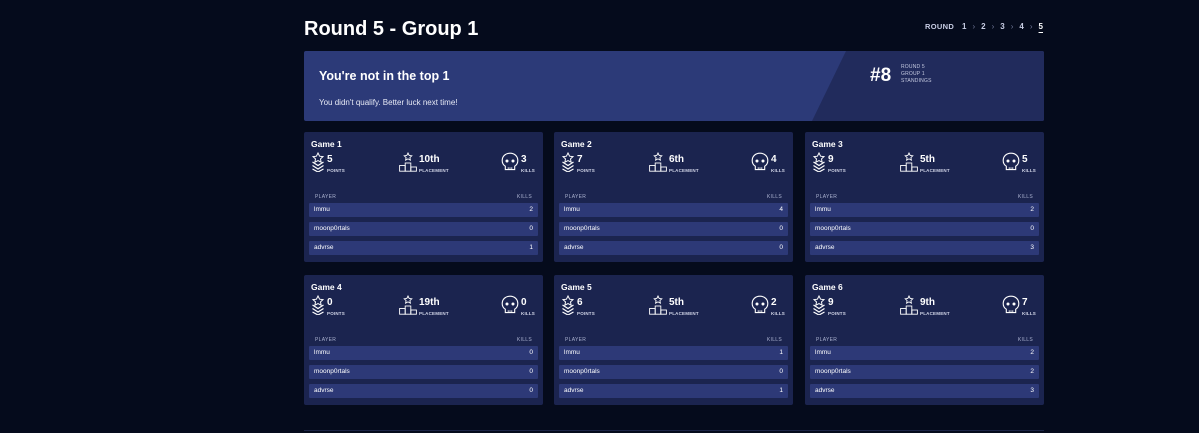 The image size is (1199, 433). I want to click on game-title: Game 4, so click(326, 287).